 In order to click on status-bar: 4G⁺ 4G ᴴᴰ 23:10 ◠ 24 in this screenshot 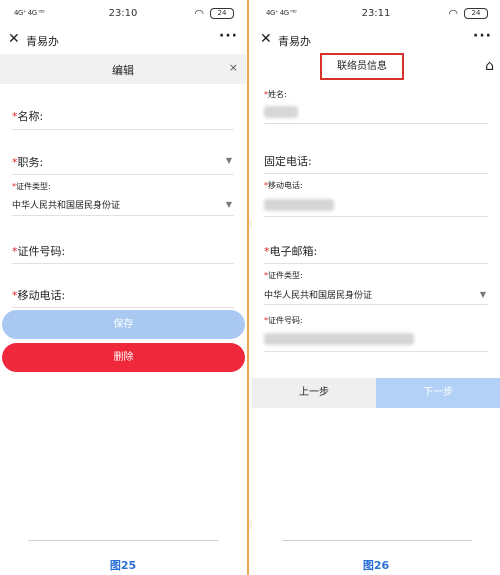, I will do `click(123, 14)`.